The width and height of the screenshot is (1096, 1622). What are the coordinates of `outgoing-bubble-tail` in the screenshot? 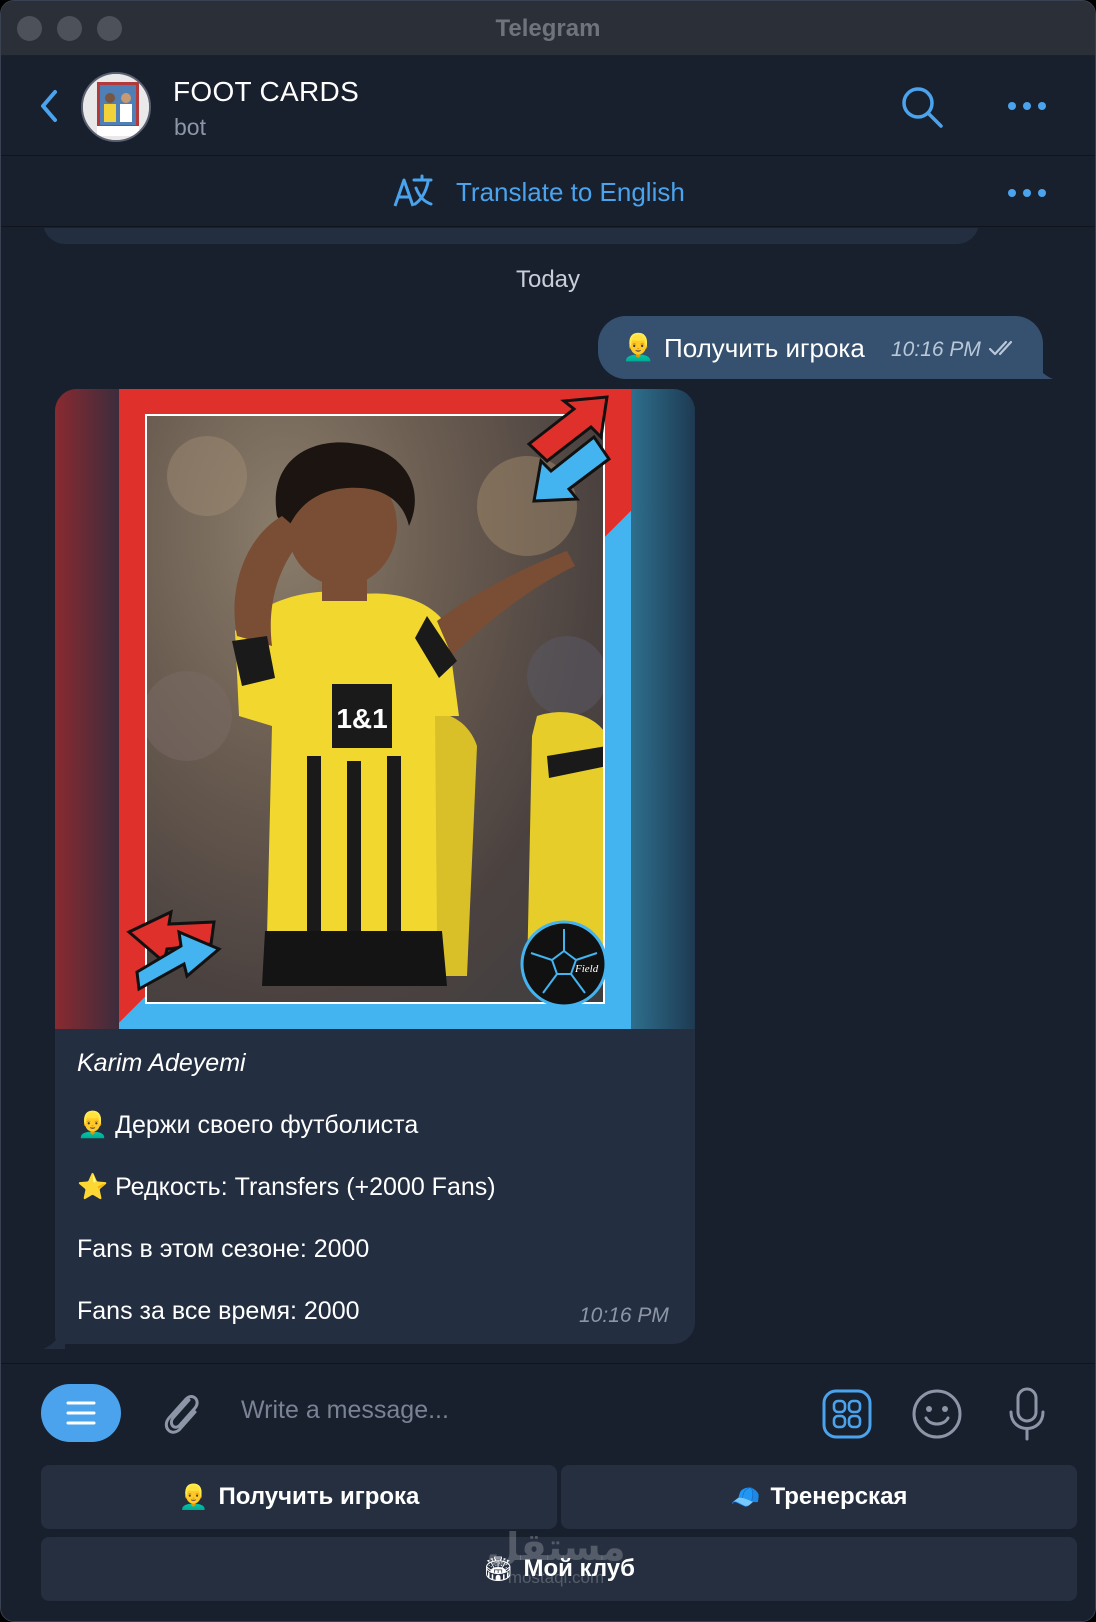 It's located at (1042, 367).